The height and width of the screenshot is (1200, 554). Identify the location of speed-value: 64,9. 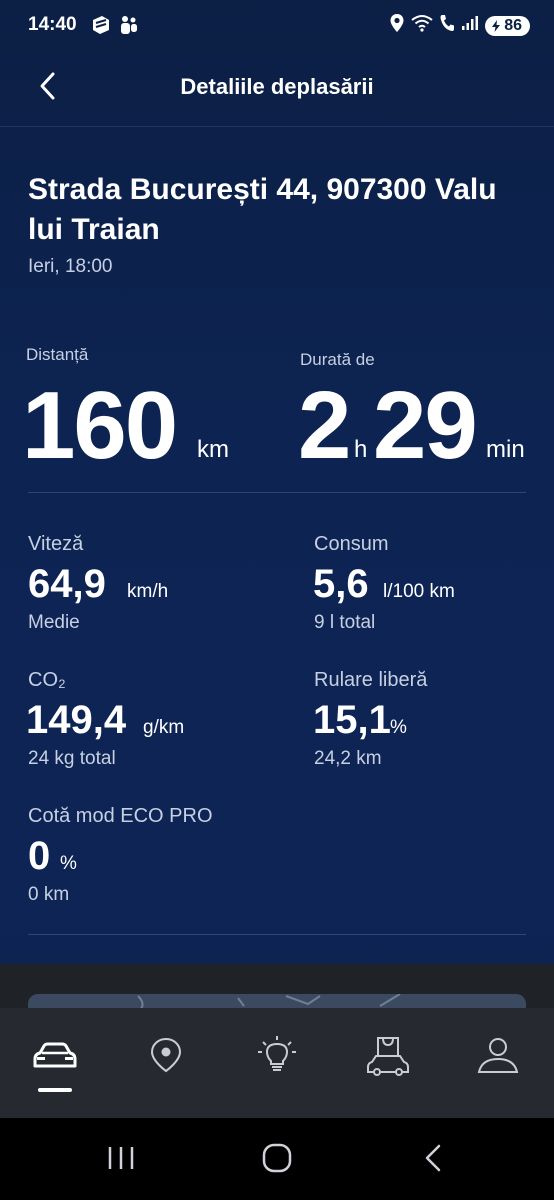
(67, 584).